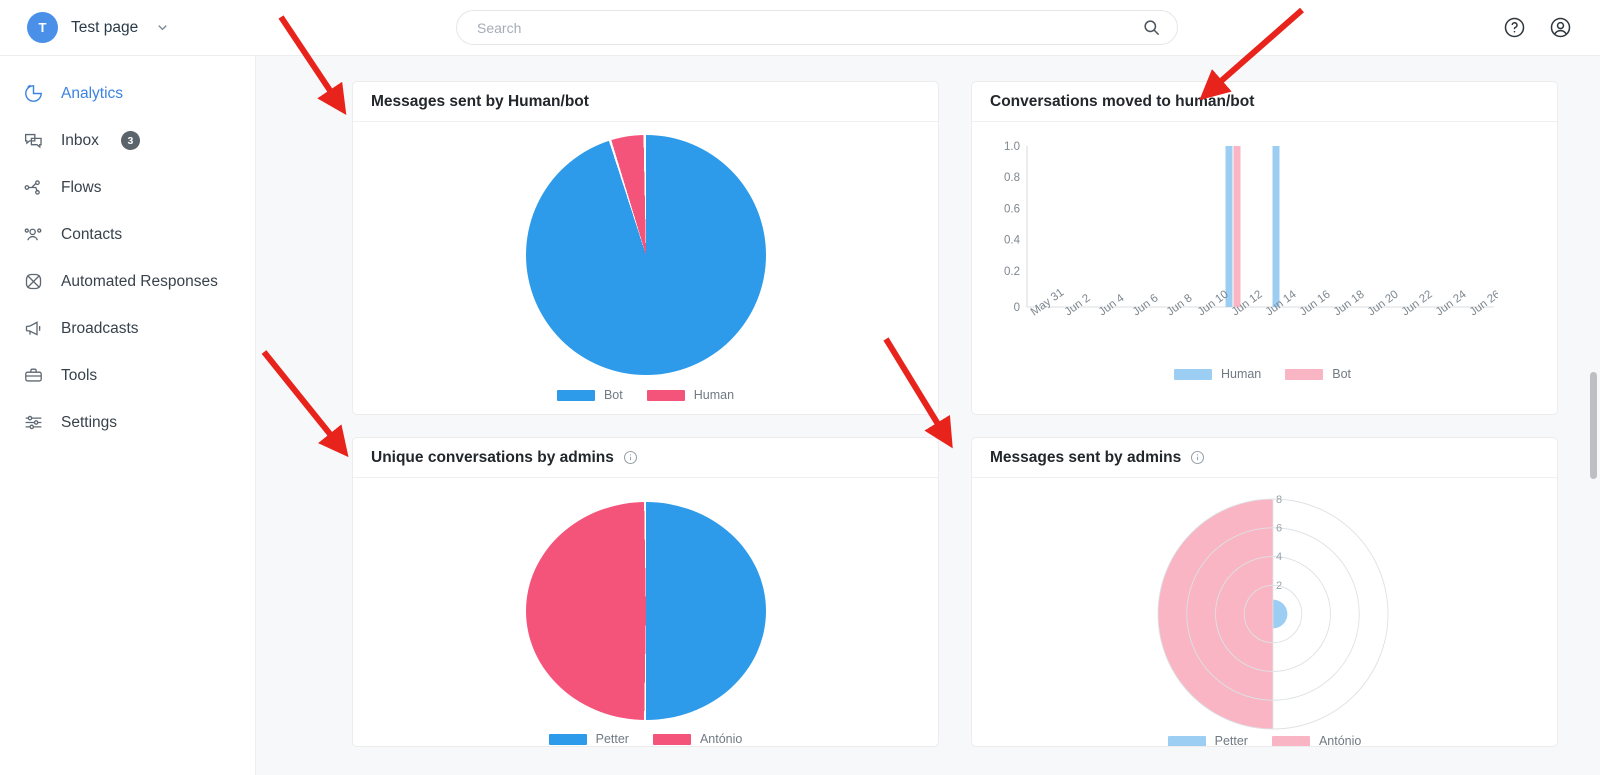  I want to click on toolbox-icon, so click(33, 375).